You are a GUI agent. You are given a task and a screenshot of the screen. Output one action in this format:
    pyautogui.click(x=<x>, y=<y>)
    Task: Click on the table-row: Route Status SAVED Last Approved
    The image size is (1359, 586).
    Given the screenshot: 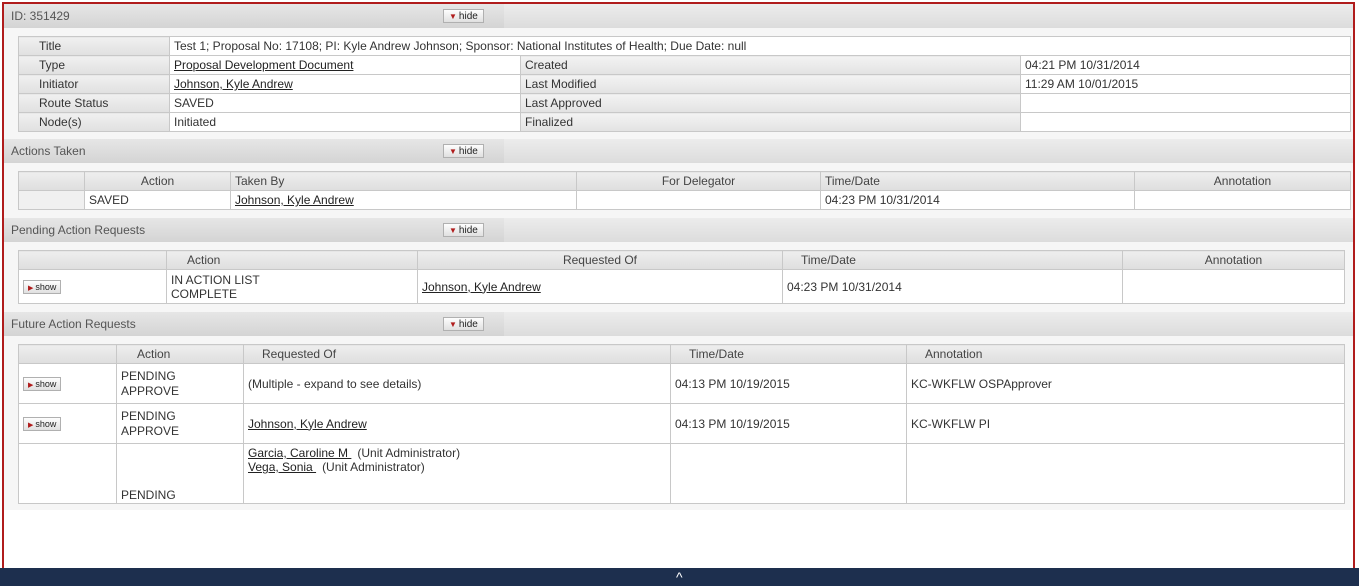 What is the action you would take?
    pyautogui.click(x=685, y=103)
    